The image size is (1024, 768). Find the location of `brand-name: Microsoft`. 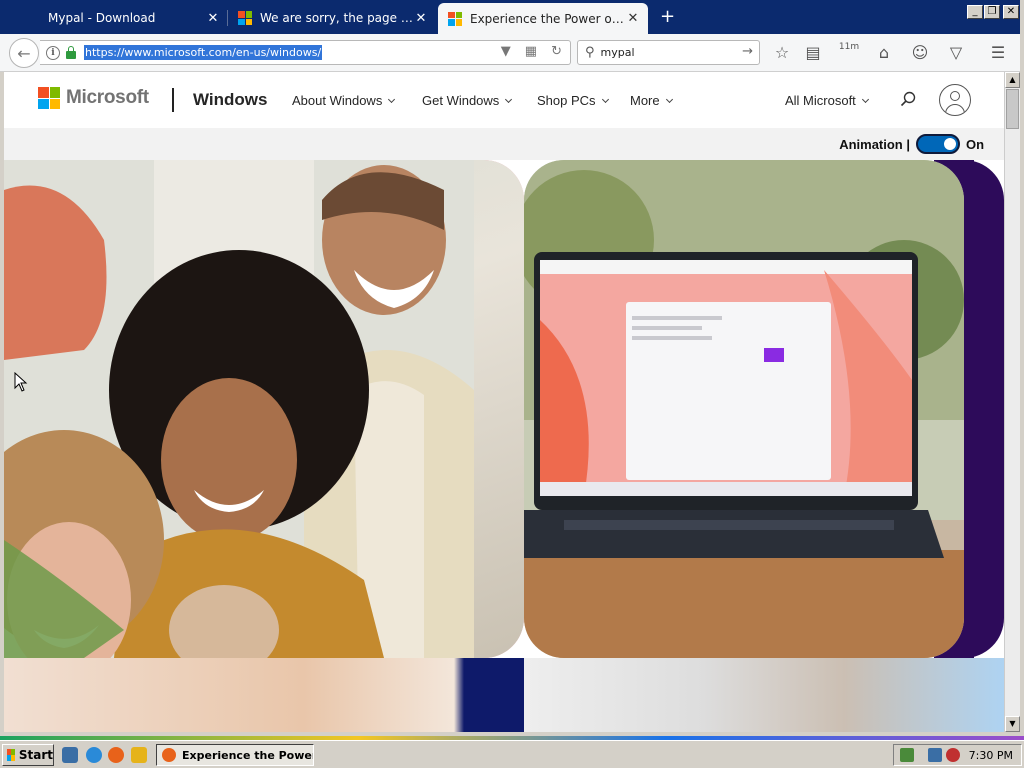

brand-name: Microsoft is located at coordinates (107, 97).